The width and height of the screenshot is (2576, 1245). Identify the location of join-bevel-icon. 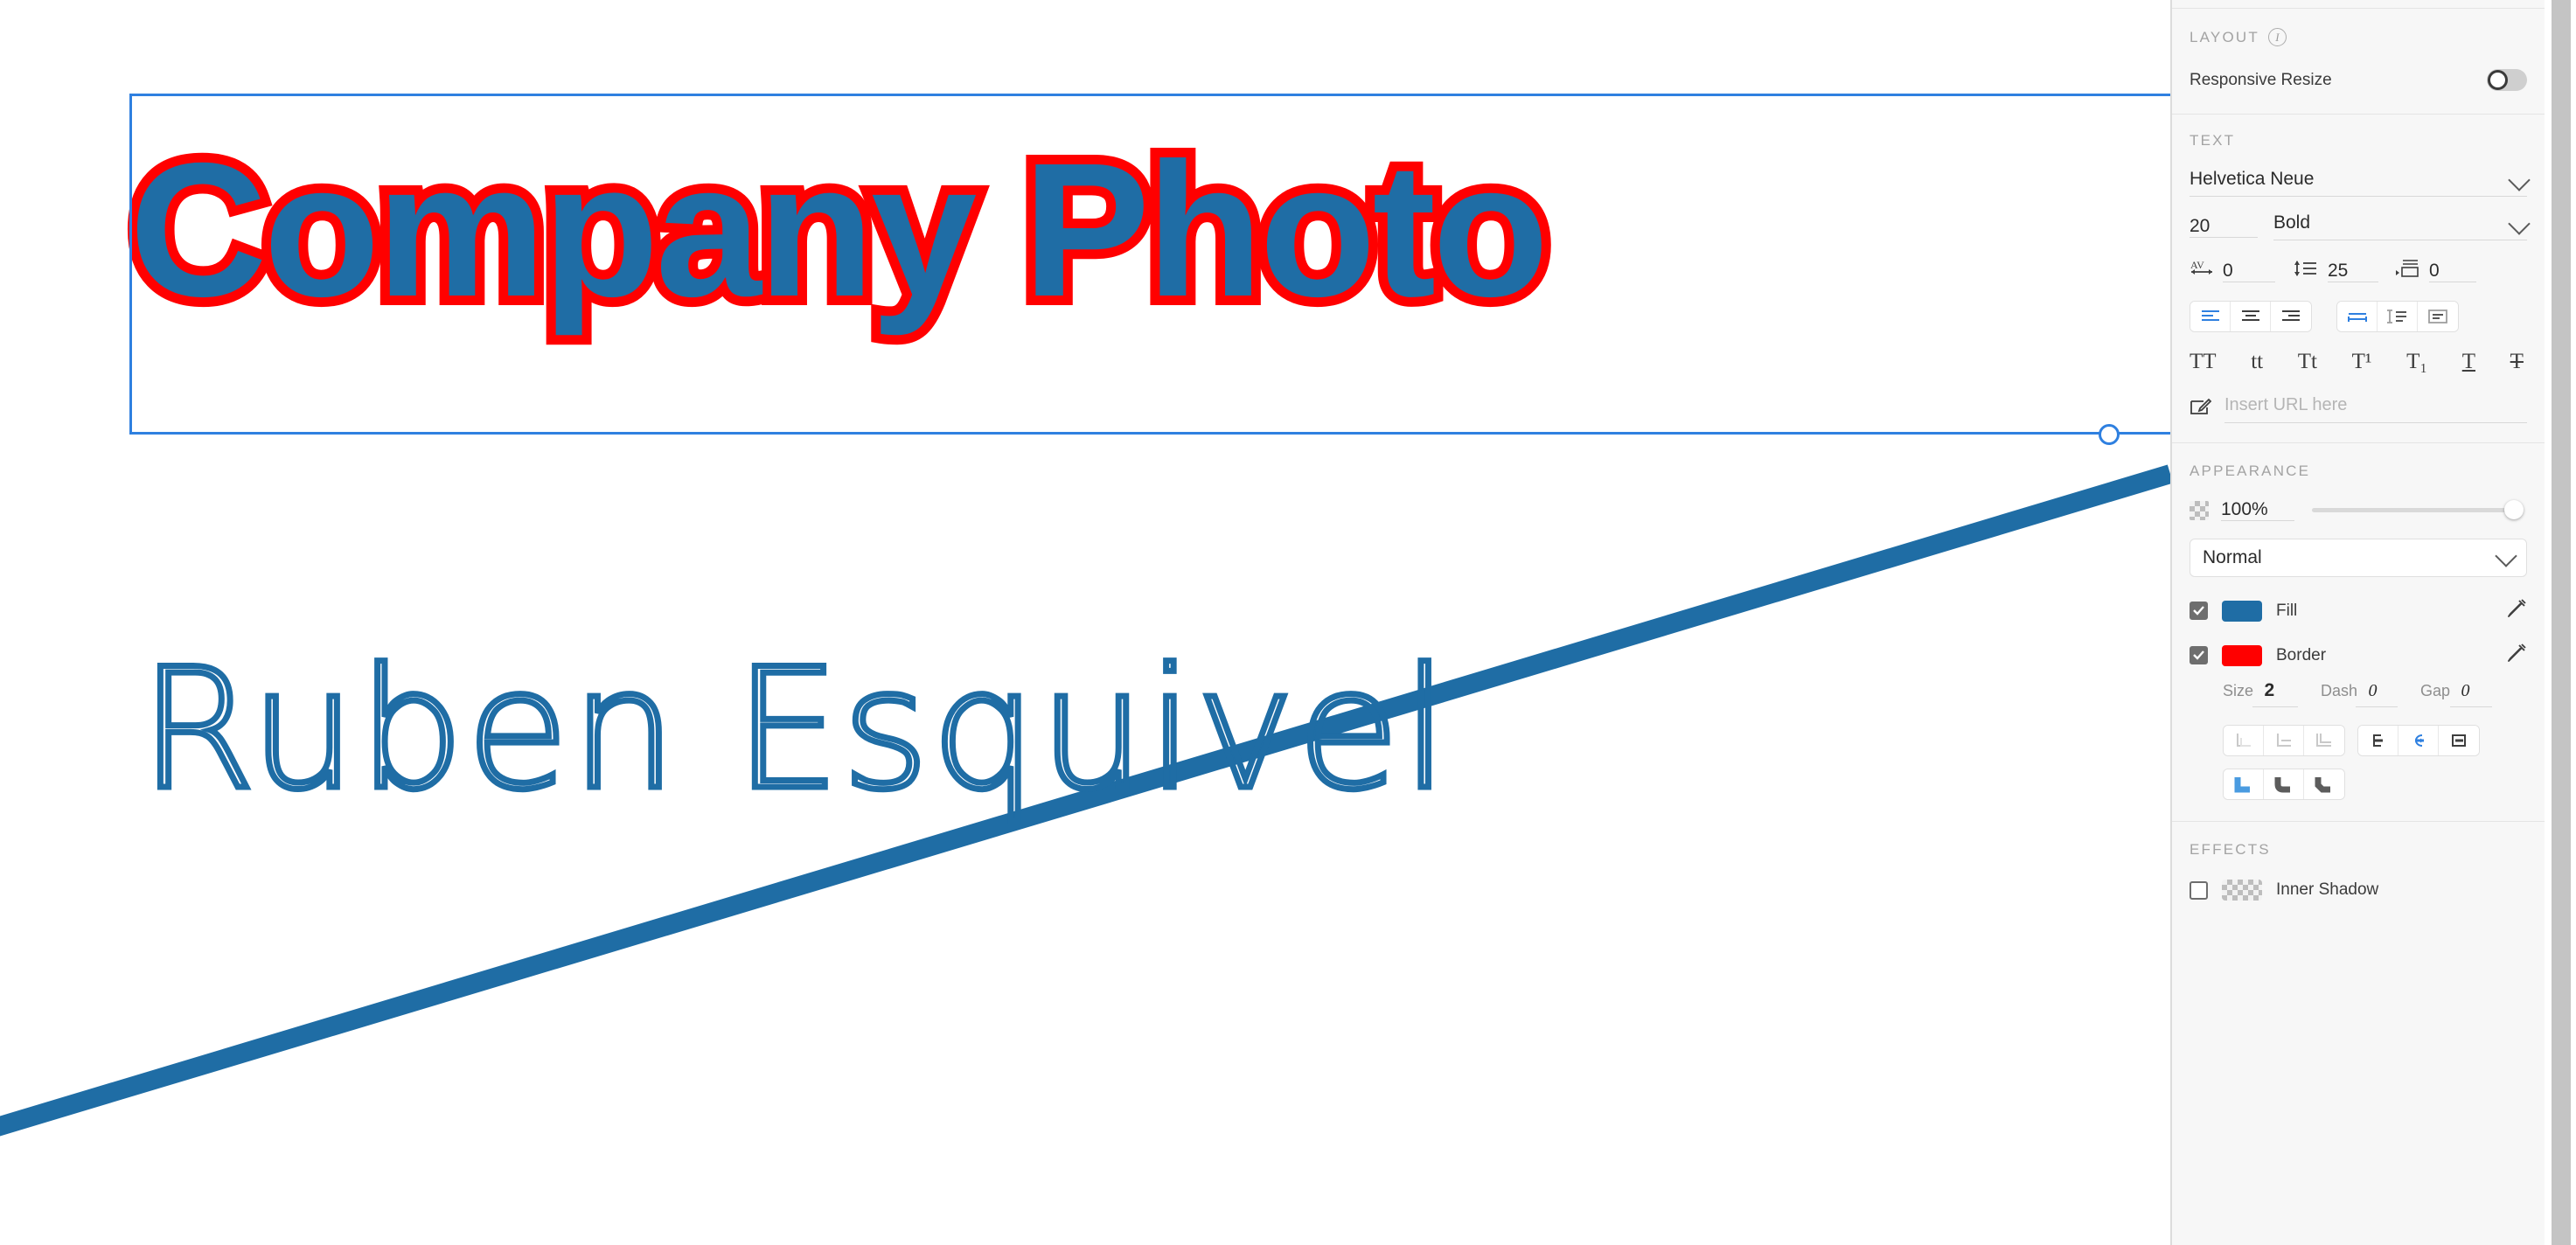
(2324, 784).